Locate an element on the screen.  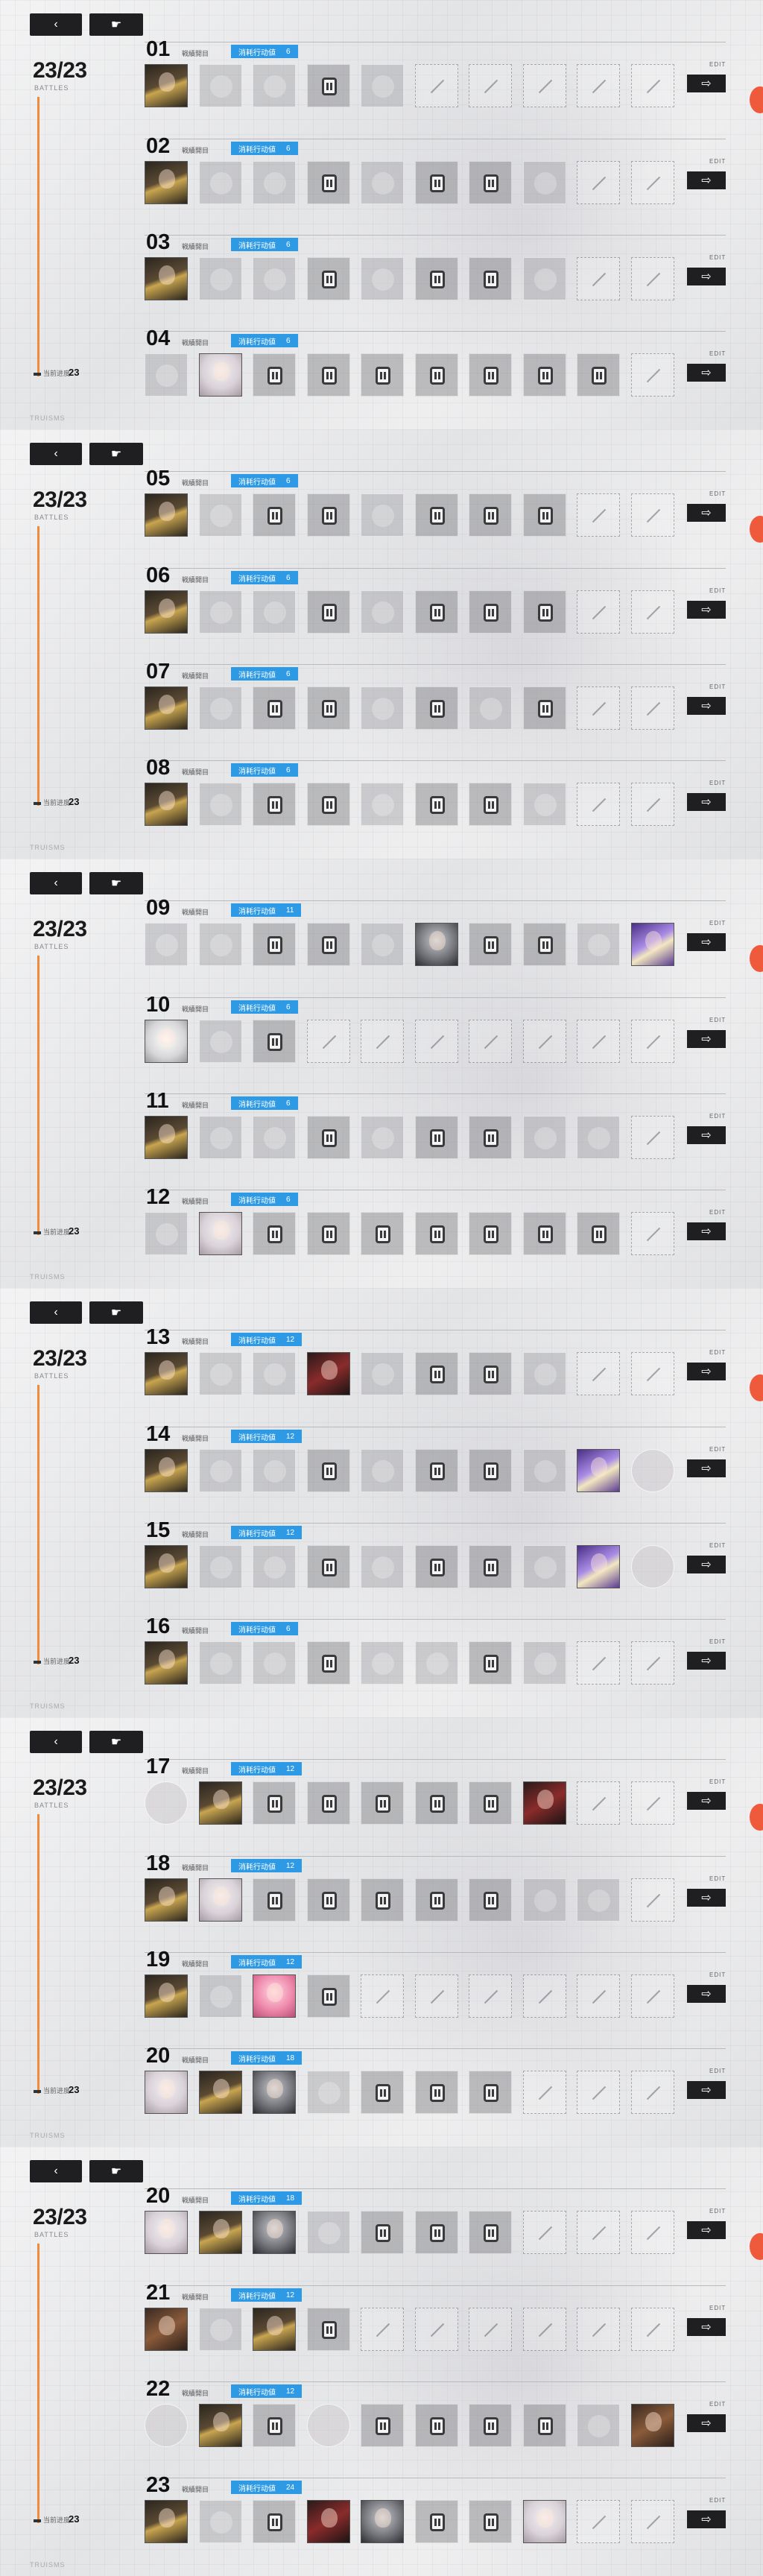
home-button: ☛ is located at coordinates (116, 883).